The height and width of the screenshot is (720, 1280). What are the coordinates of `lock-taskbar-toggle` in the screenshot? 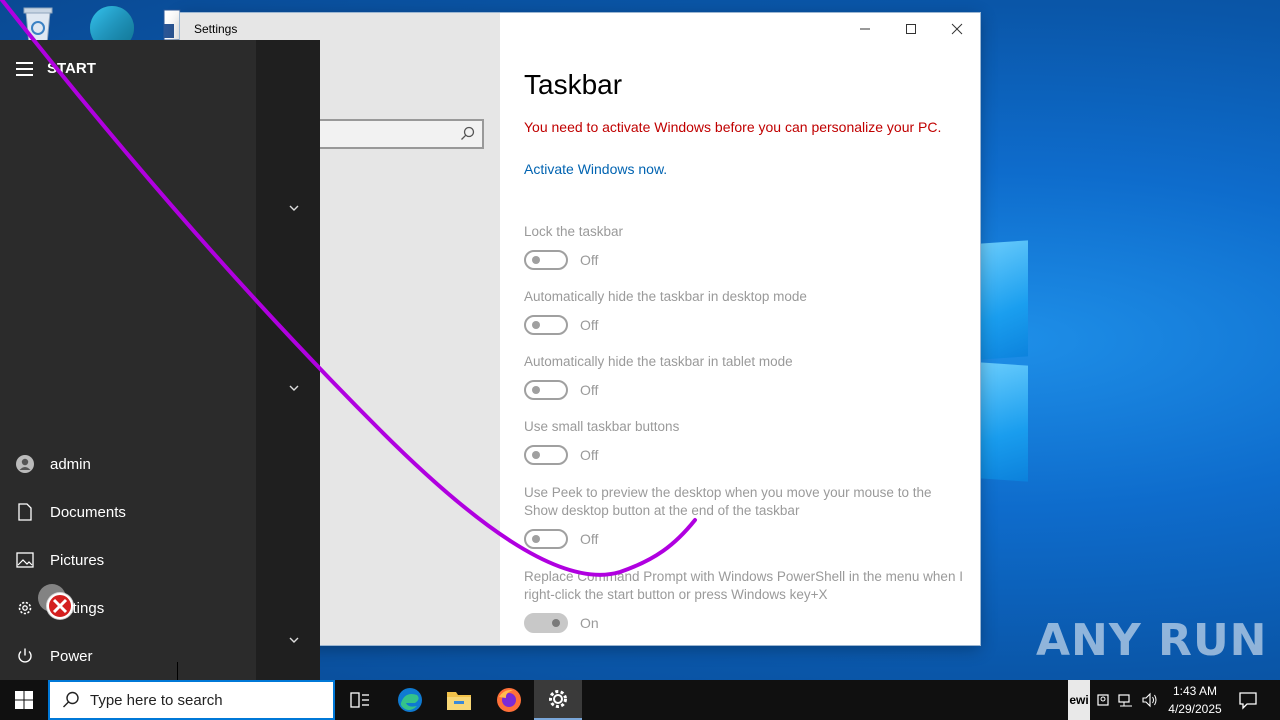 It's located at (546, 260).